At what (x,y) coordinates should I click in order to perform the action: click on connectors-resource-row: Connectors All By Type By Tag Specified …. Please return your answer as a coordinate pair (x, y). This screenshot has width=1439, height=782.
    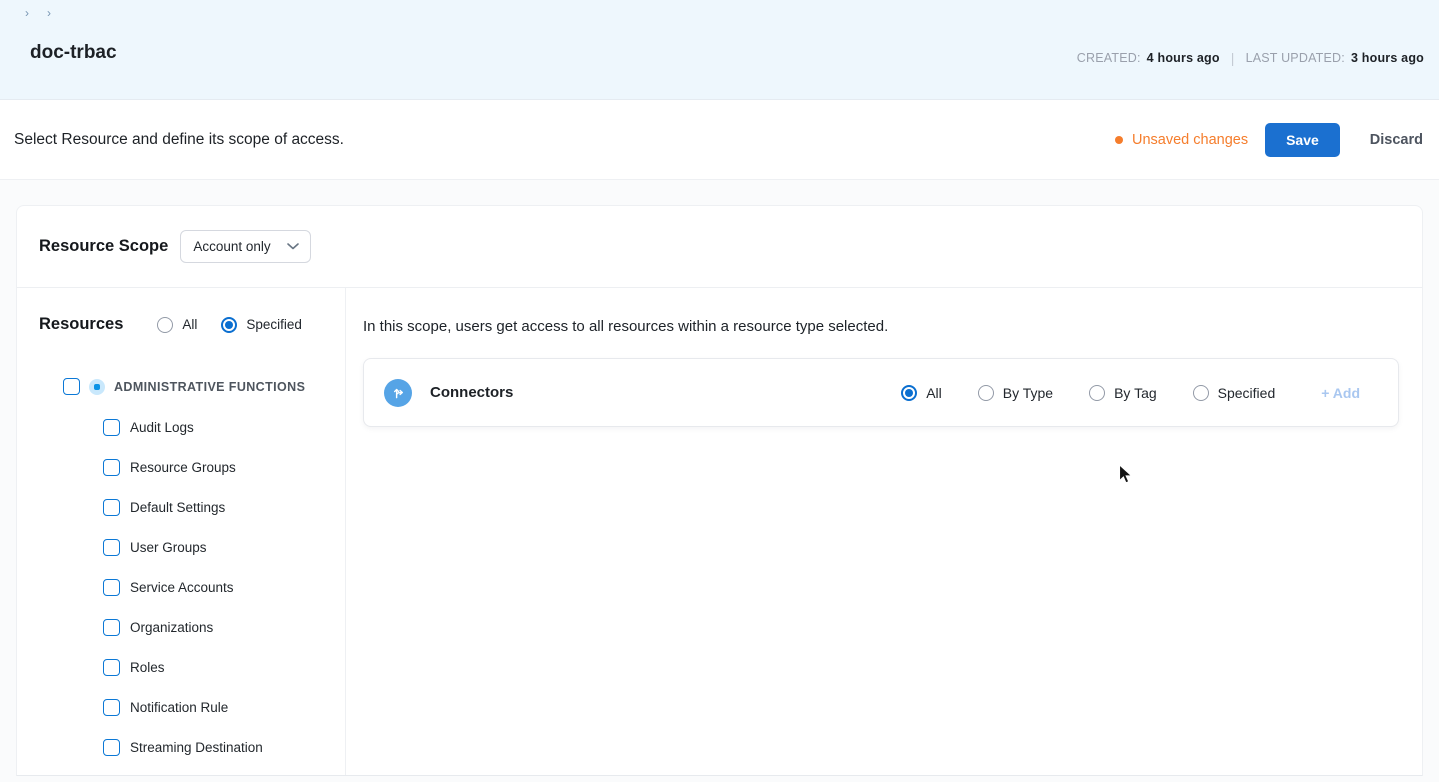
    Looking at the image, I should click on (881, 392).